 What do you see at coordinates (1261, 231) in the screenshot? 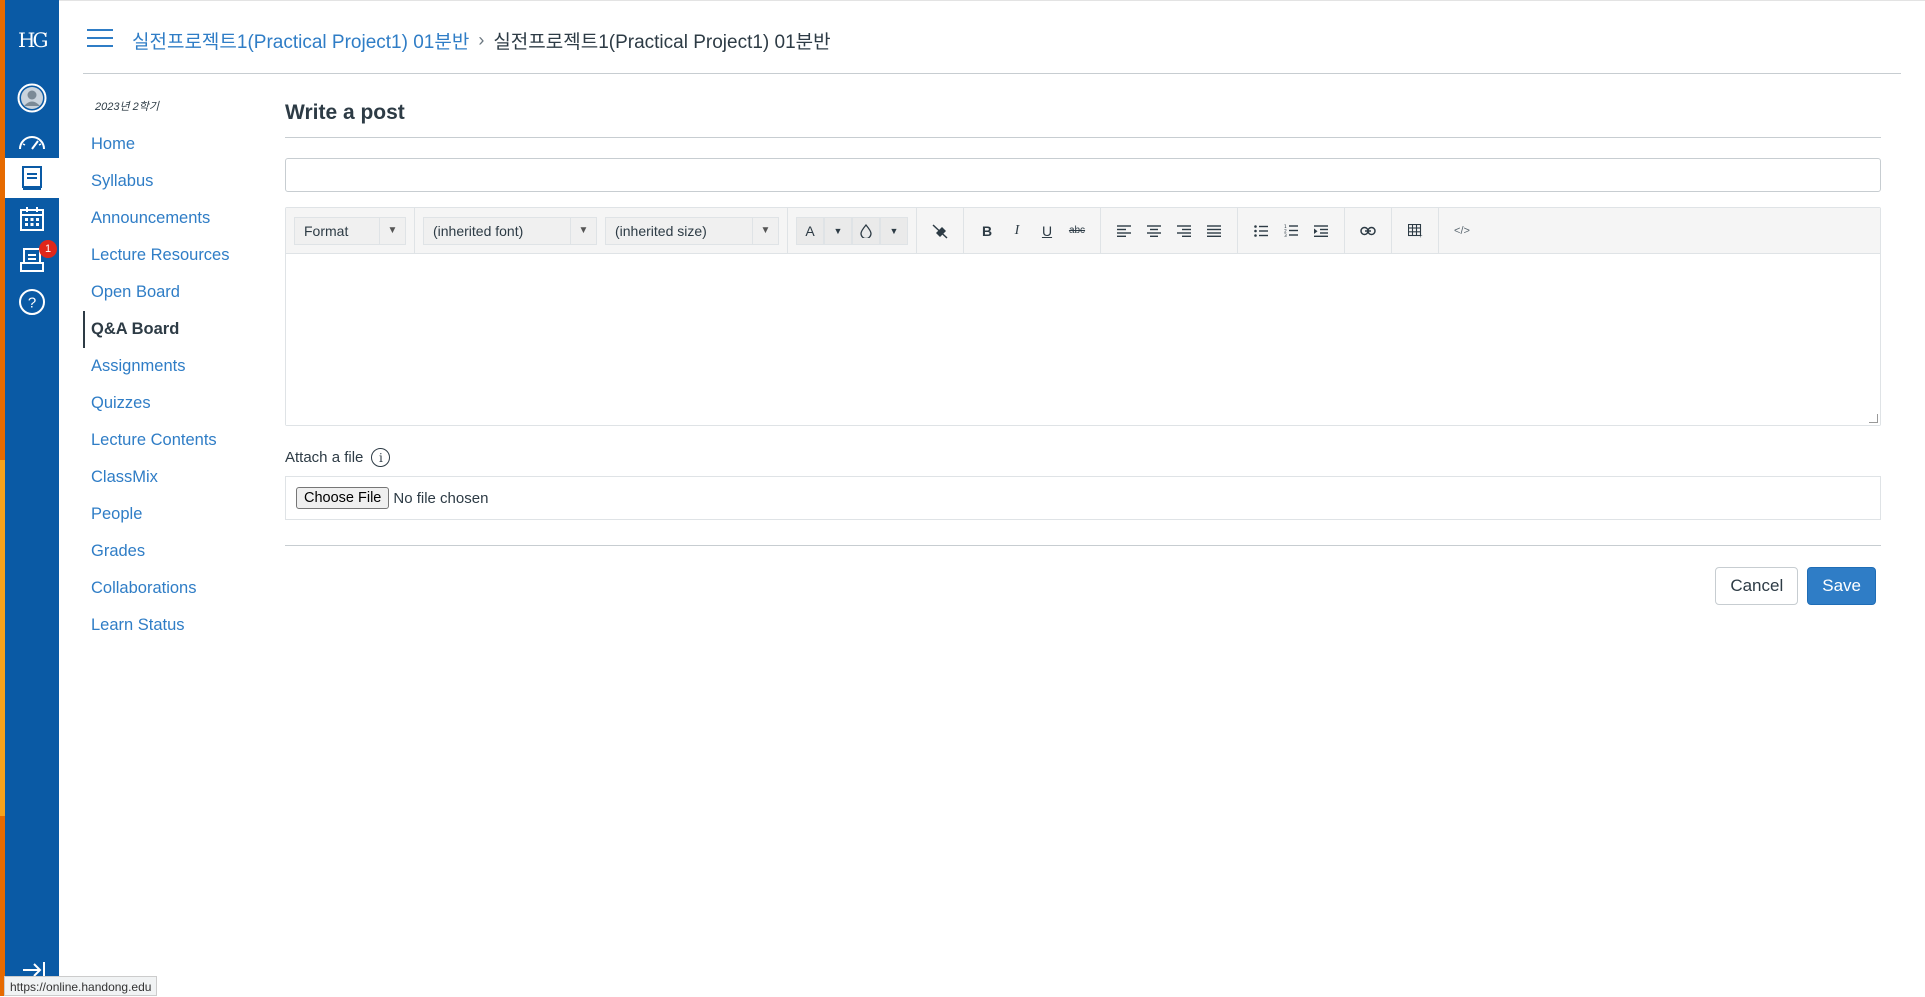
I see `bullet-list-icon` at bounding box center [1261, 231].